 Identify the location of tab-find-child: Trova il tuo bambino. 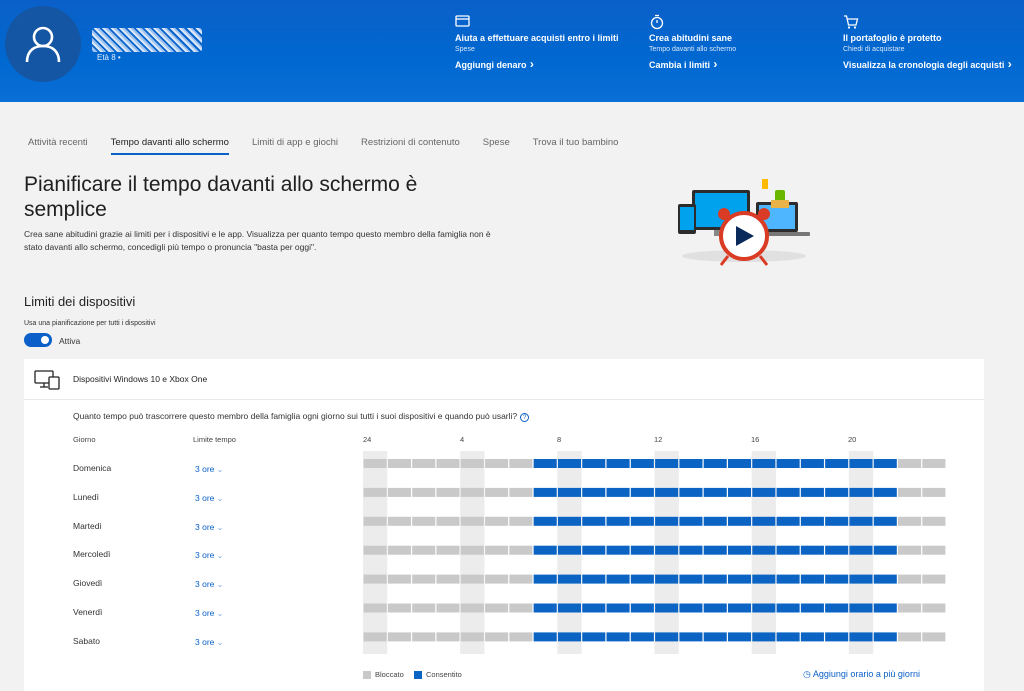
(576, 146).